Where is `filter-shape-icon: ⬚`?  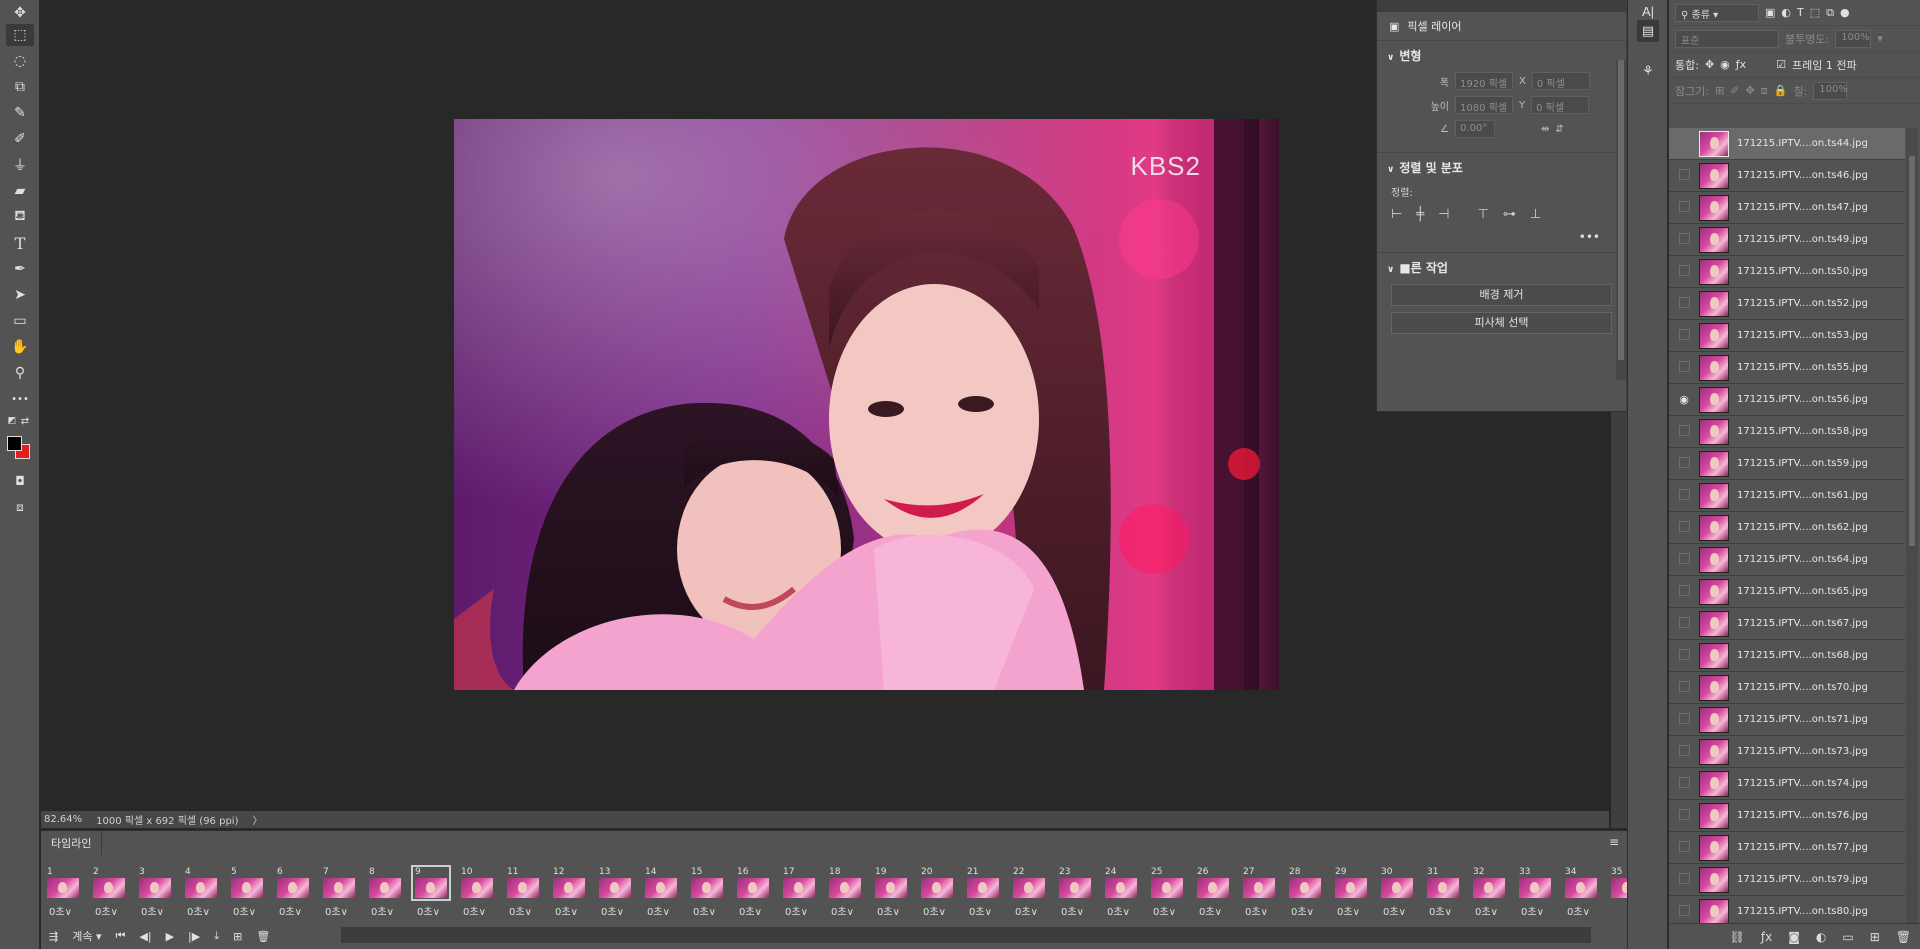
filter-shape-icon: ⬚ is located at coordinates (1815, 12).